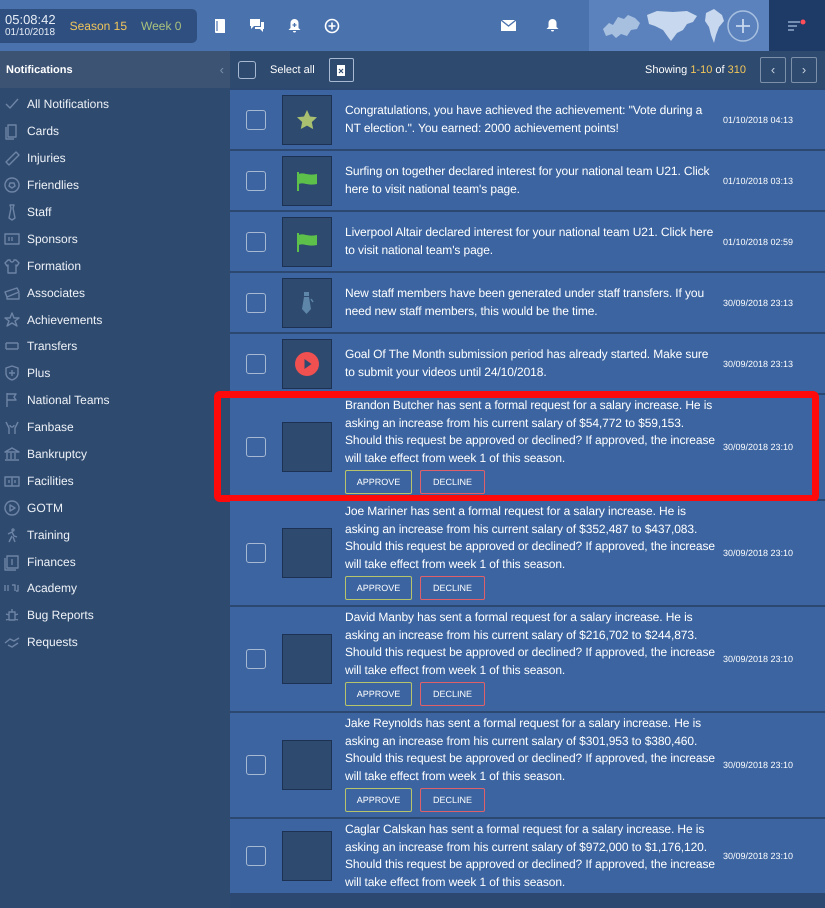 The image size is (825, 908). Describe the element at coordinates (12, 507) in the screenshot. I see `play-icon` at that location.